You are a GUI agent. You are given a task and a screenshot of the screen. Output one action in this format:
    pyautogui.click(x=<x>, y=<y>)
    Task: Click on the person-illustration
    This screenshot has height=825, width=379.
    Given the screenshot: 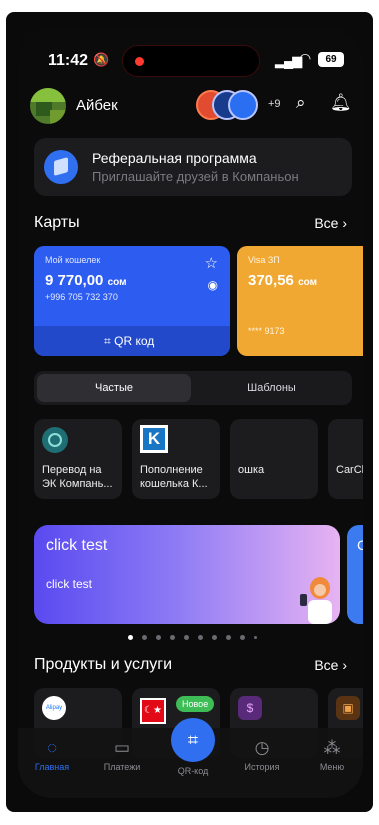 What is the action you would take?
    pyautogui.click(x=316, y=600)
    